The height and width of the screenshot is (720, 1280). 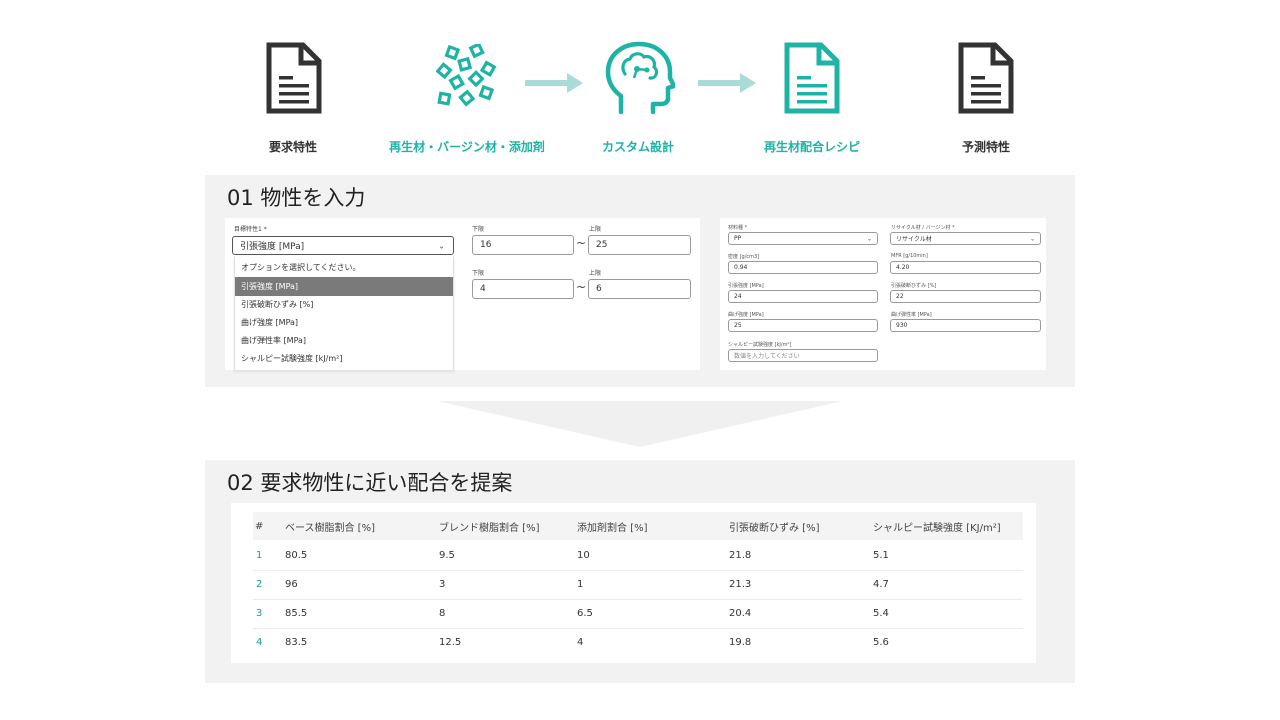 I want to click on cell-additive: 10, so click(x=583, y=555).